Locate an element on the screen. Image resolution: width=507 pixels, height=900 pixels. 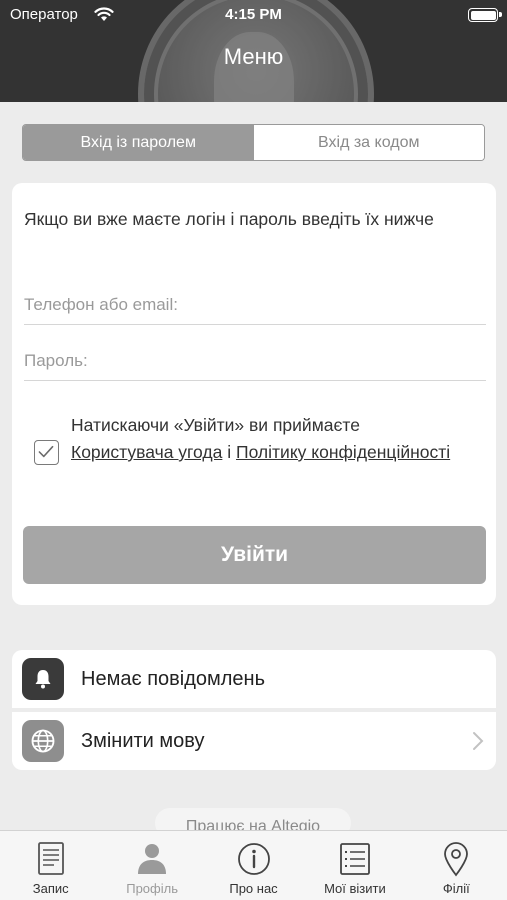
tab-my-visits: Мої візити is located at coordinates (354, 865).